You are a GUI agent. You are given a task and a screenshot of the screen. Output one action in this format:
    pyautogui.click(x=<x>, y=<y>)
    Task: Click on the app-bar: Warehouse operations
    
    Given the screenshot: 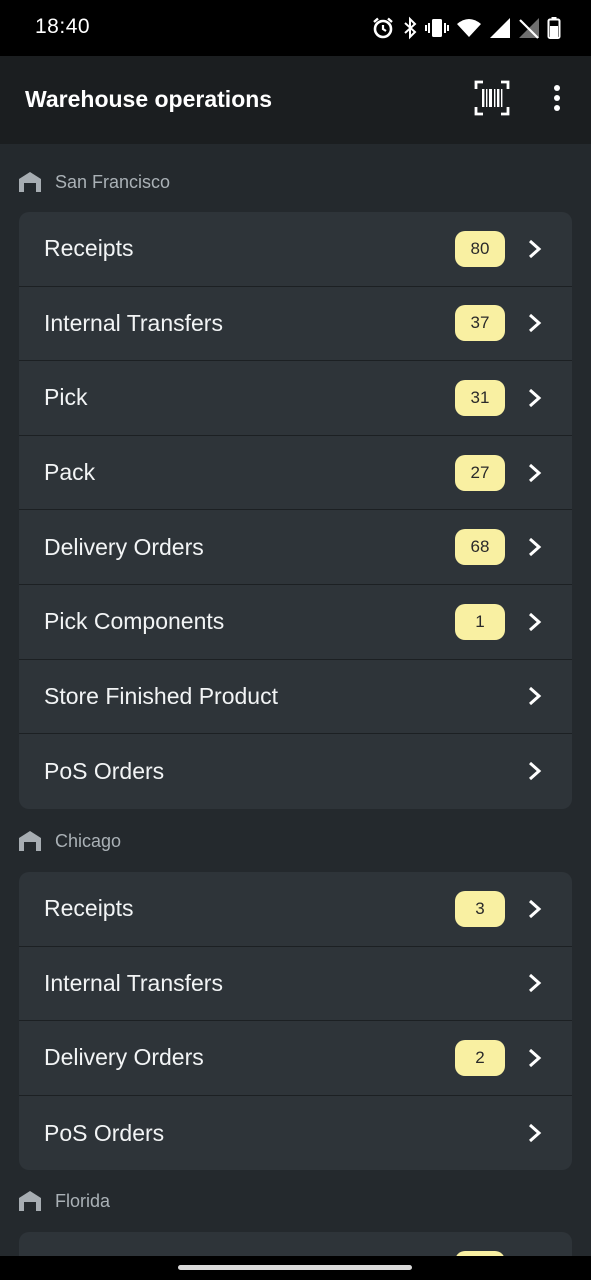 What is the action you would take?
    pyautogui.click(x=295, y=100)
    